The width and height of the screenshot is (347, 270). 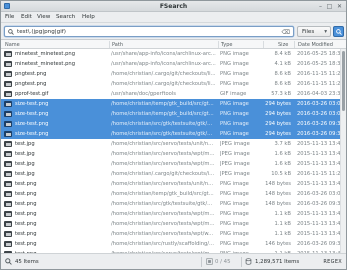 What do you see at coordinates (26, 17) in the screenshot?
I see `menu-edit: Edit` at bounding box center [26, 17].